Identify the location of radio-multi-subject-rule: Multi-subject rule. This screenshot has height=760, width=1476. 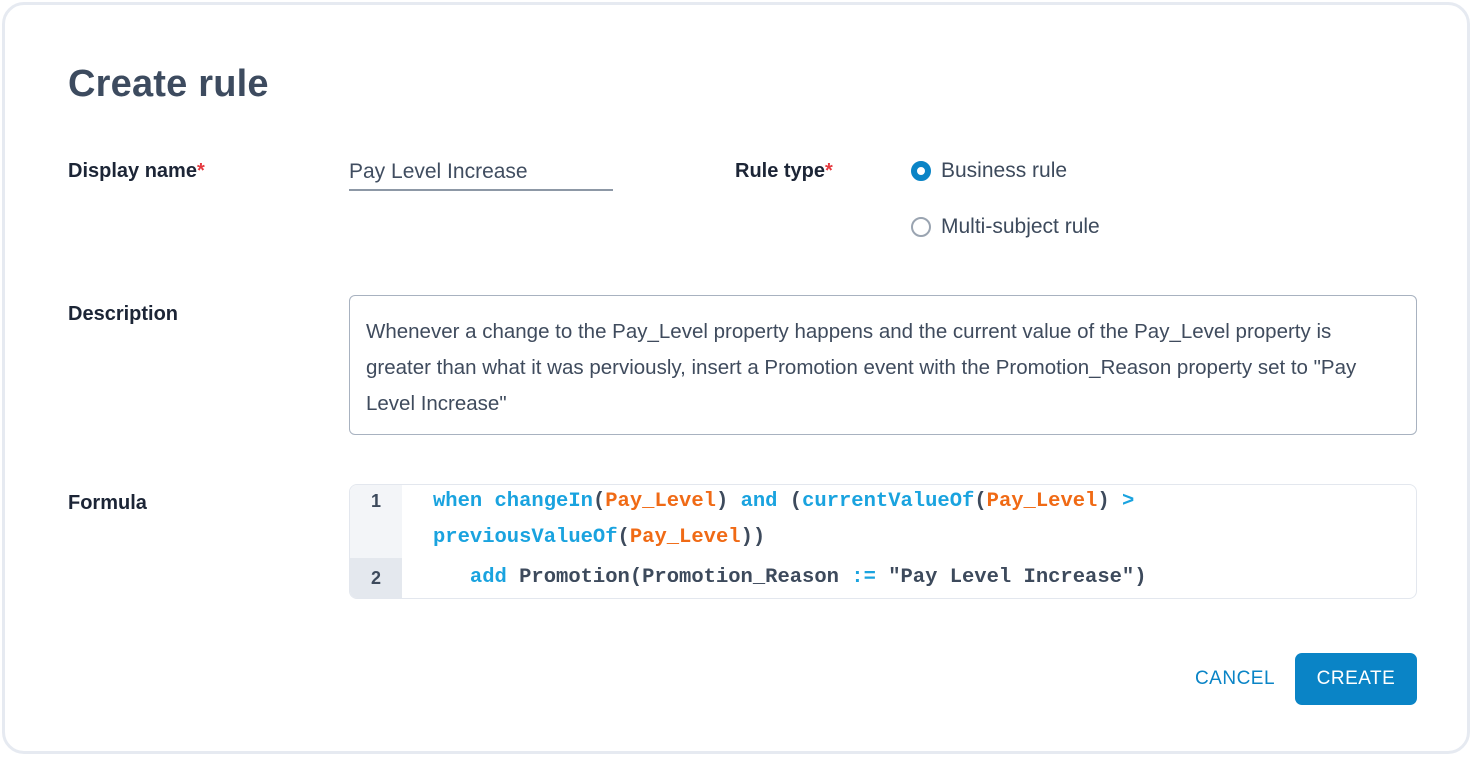
(1005, 227).